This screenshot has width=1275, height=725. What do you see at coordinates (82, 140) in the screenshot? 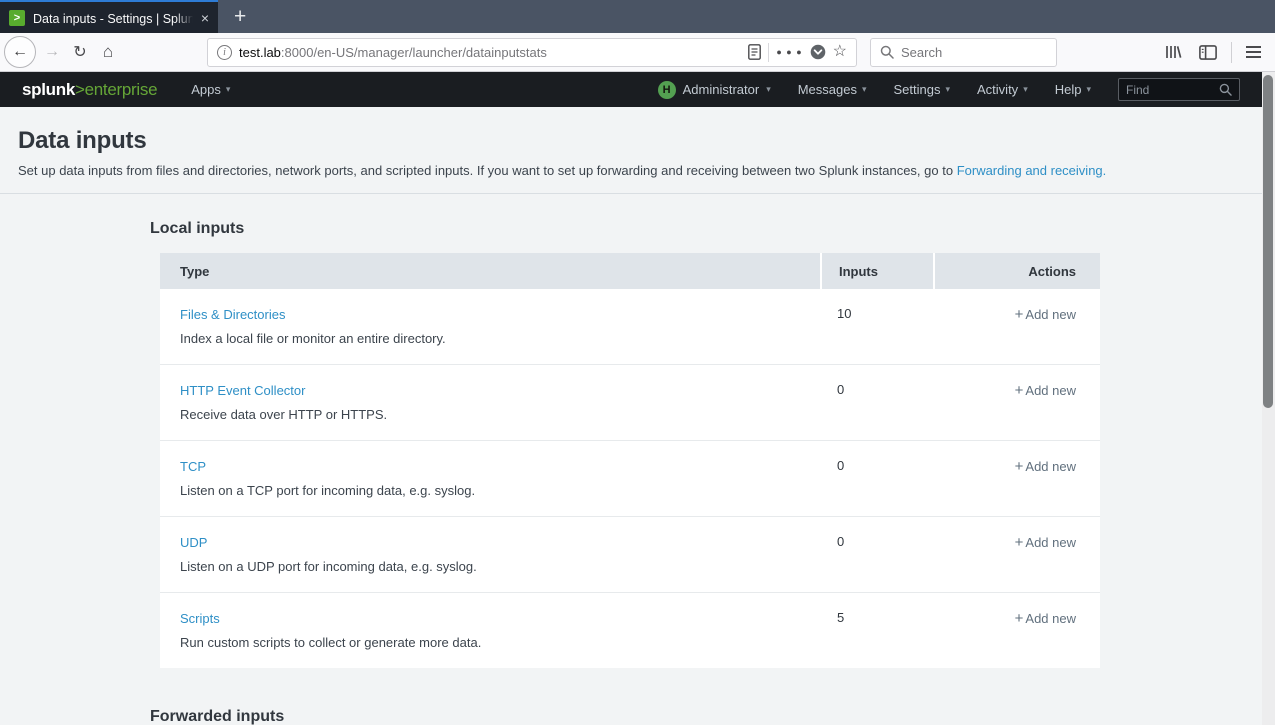
I see `page-title: Data inputs` at bounding box center [82, 140].